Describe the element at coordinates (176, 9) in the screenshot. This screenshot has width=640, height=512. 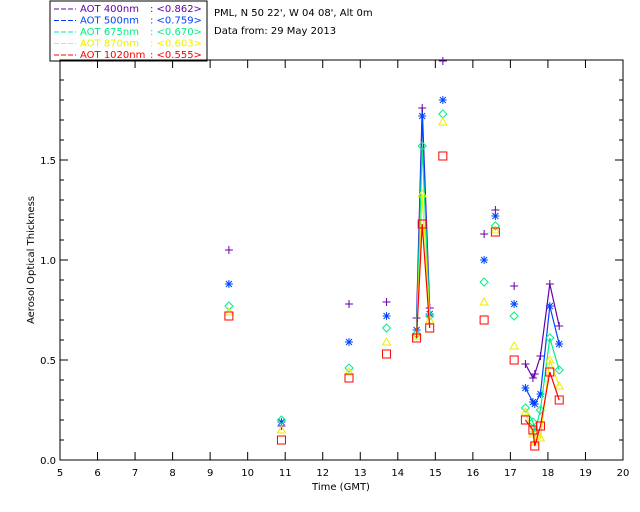
I see `legend-mean: : <0.862>` at that location.